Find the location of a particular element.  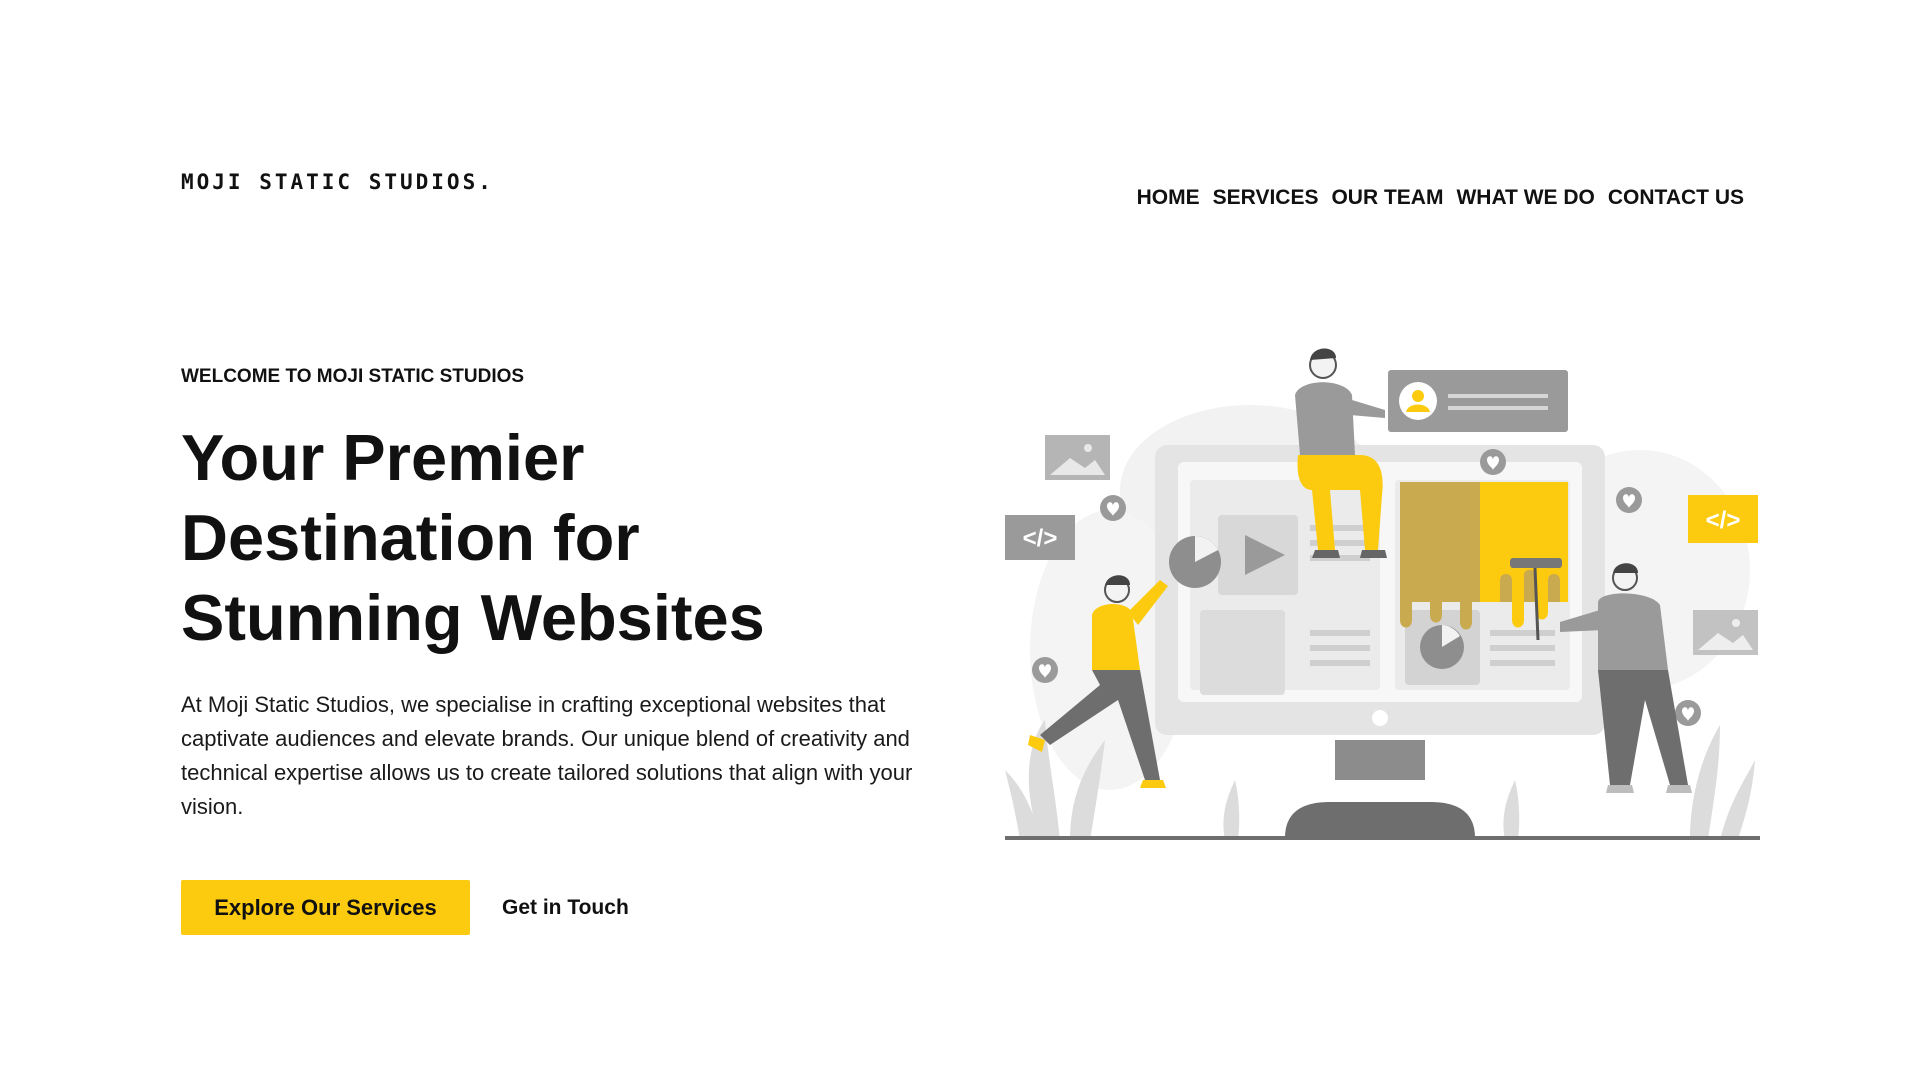

nav-services-link: SERVICES is located at coordinates (1266, 198).